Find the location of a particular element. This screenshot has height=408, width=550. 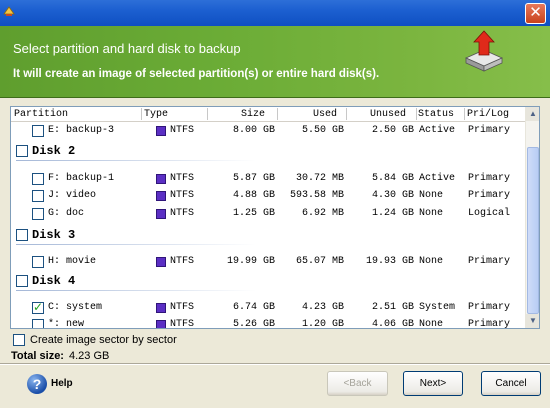

partition-used: 6.92 MB is located at coordinates (322, 213).